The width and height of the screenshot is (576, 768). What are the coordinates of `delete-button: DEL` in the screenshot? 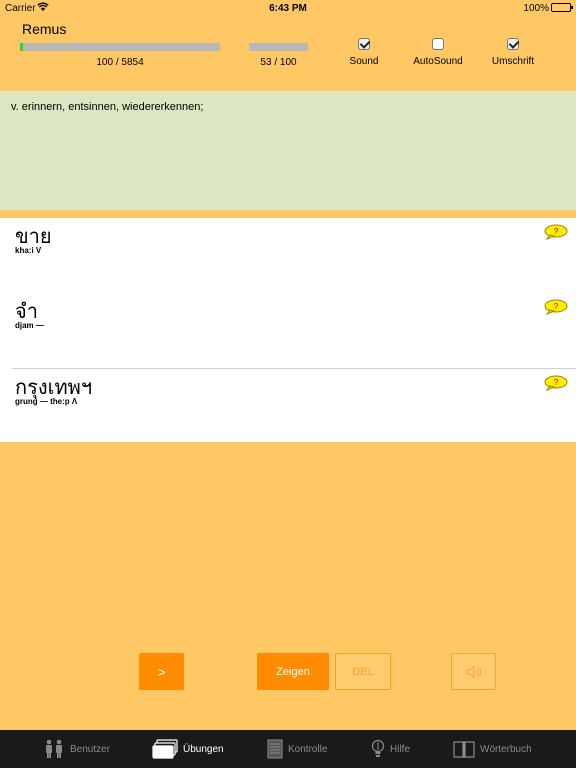 It's located at (363, 671).